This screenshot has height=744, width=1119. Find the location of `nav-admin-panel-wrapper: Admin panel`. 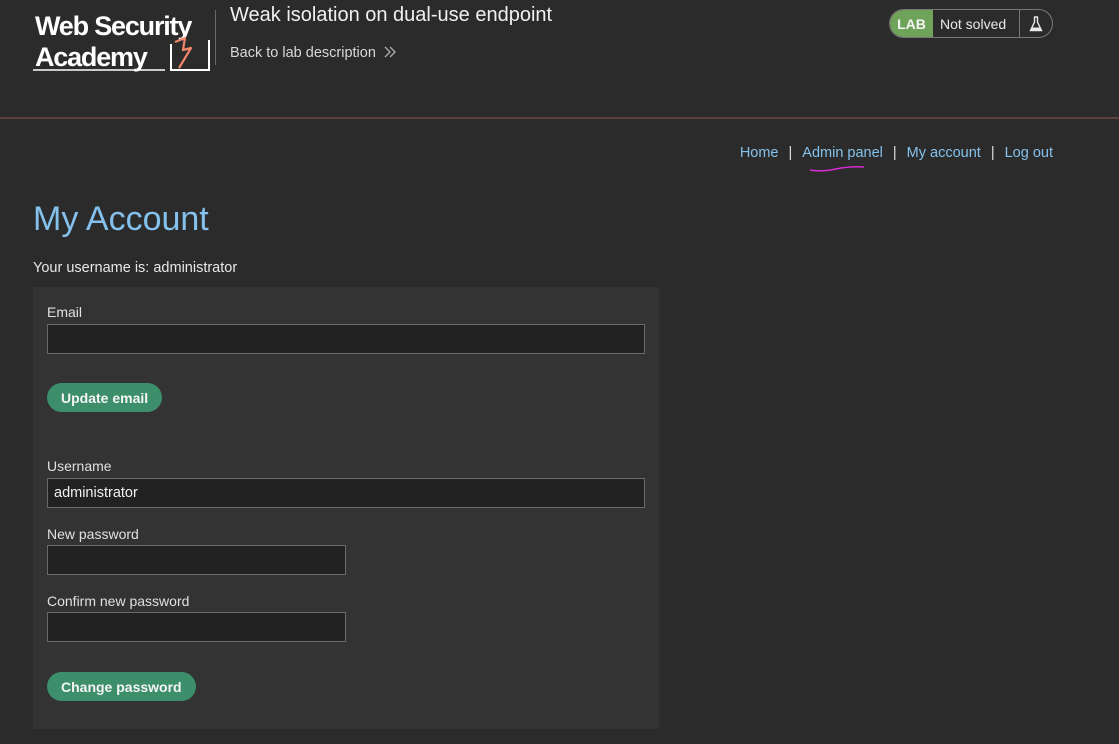

nav-admin-panel-wrapper: Admin panel is located at coordinates (842, 158).